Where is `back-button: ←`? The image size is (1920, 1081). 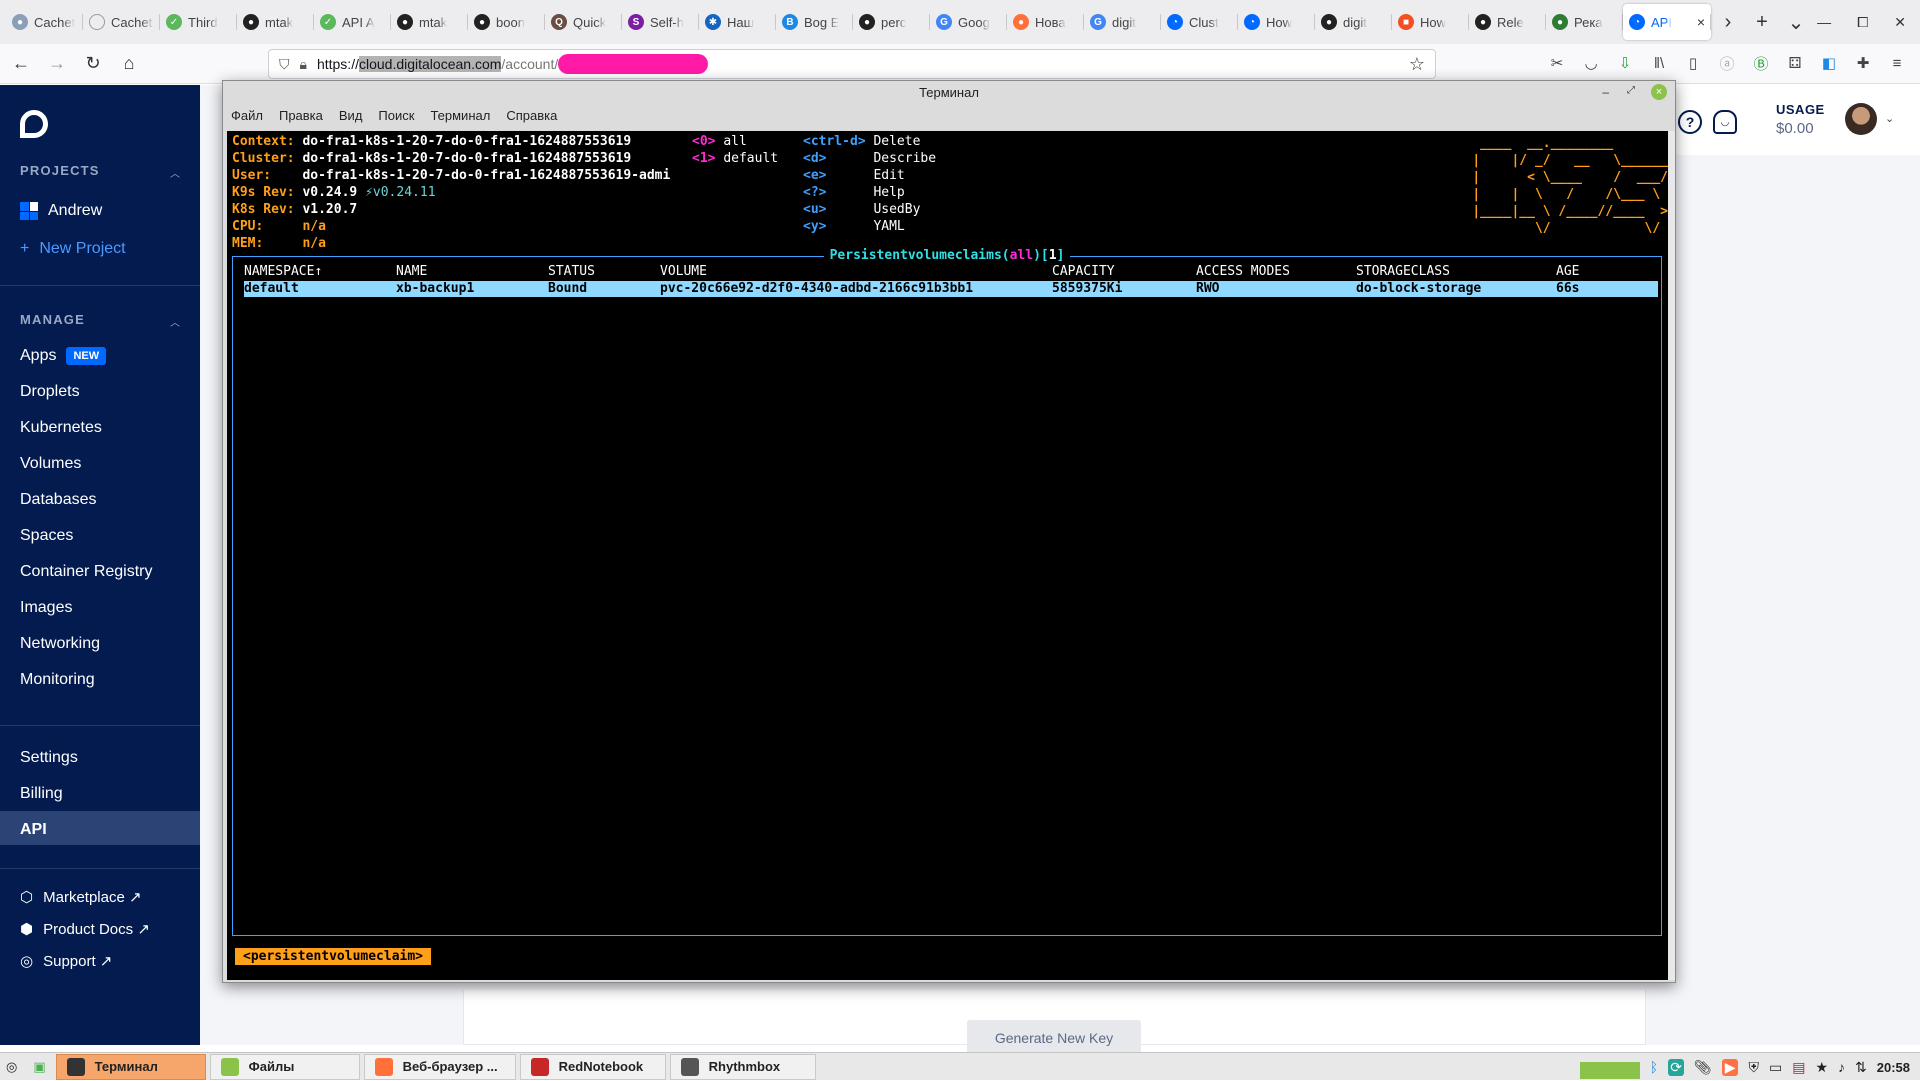 back-button: ← is located at coordinates (21, 64).